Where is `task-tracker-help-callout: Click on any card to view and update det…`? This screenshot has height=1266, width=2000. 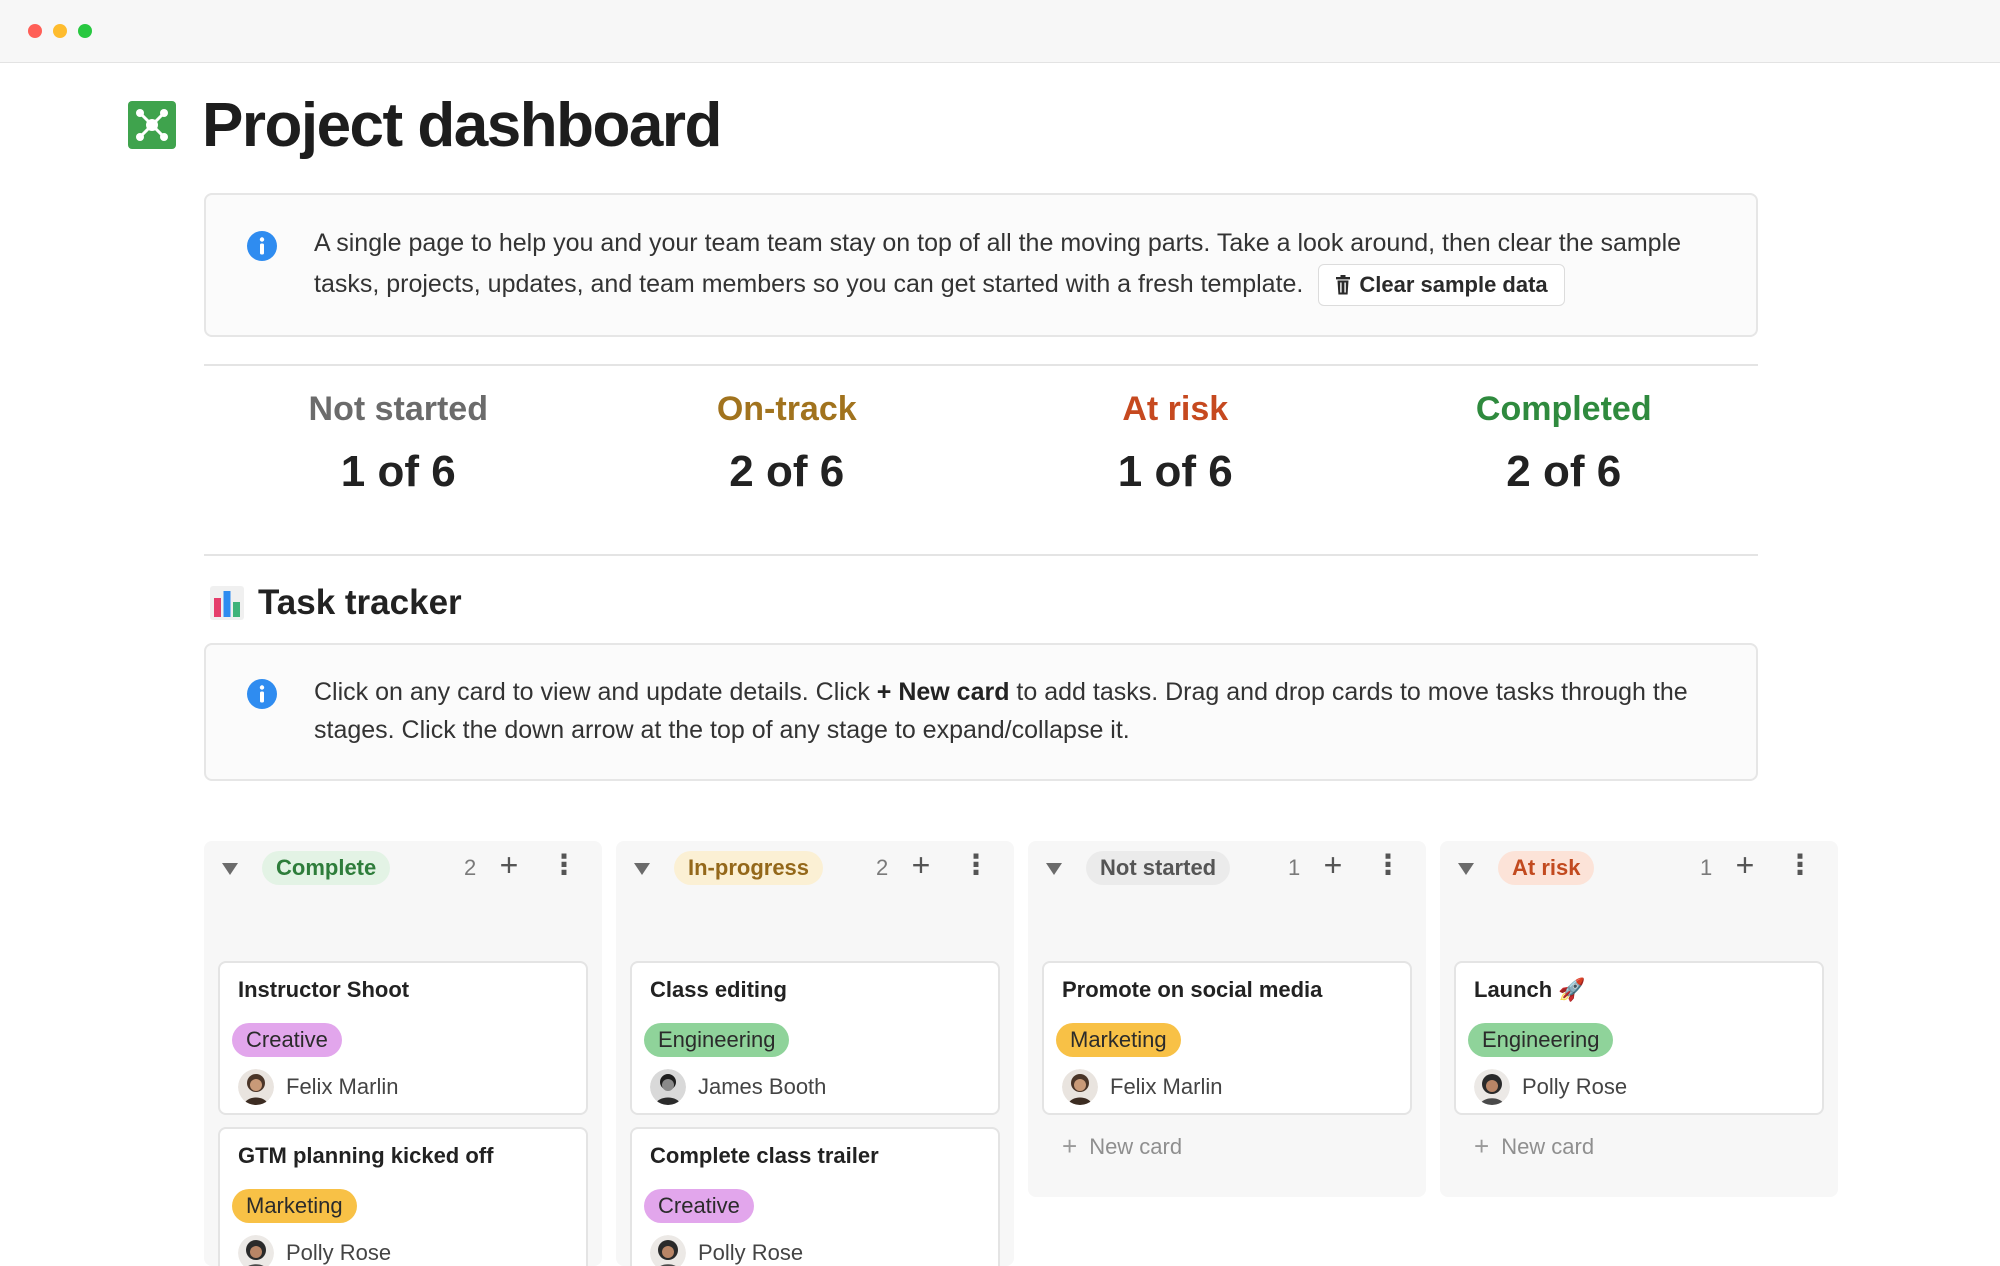 task-tracker-help-callout: Click on any card to view and update det… is located at coordinates (981, 712).